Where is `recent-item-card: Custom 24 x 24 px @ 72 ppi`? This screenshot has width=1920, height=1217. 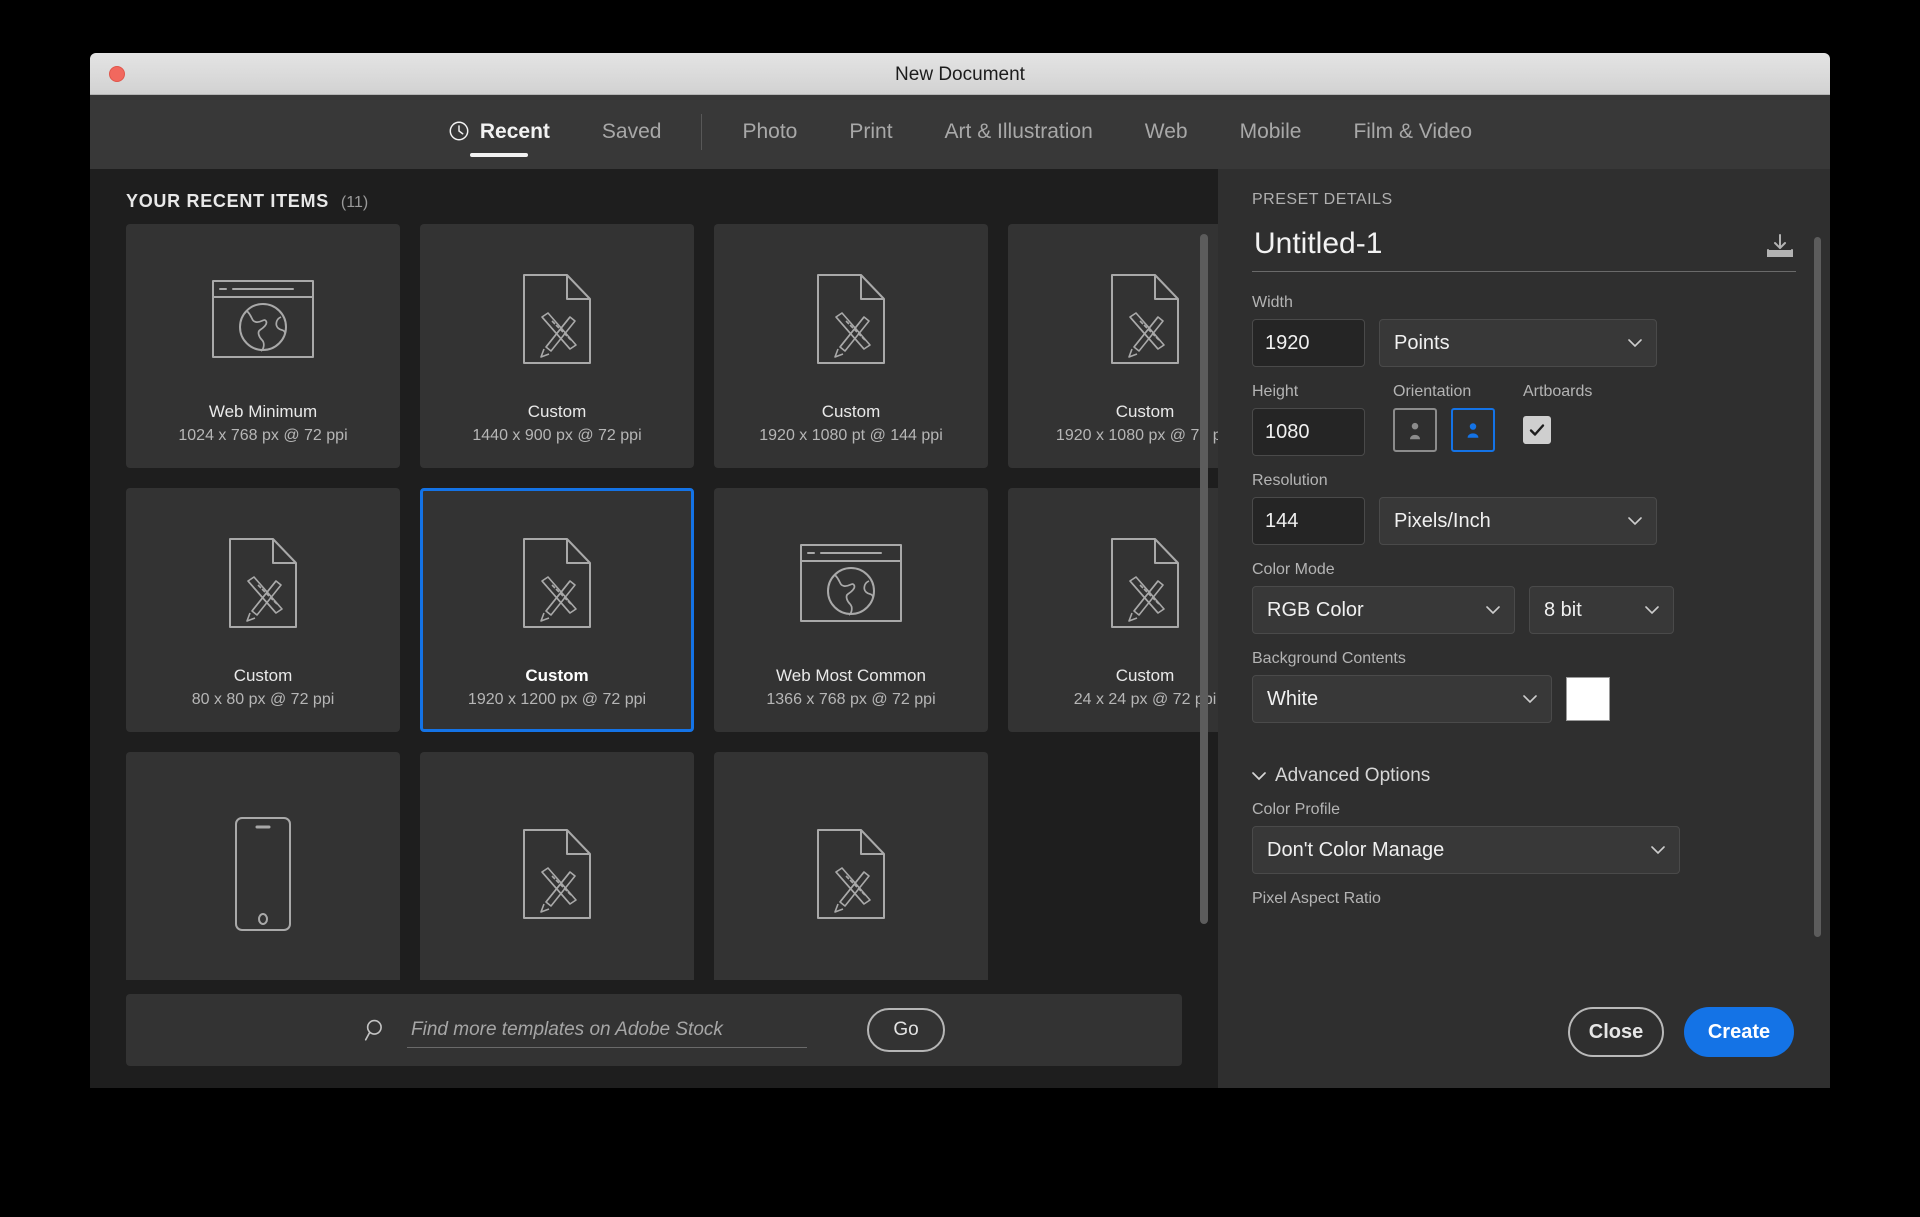 recent-item-card: Custom 24 x 24 px @ 72 ppi is located at coordinates (1113, 610).